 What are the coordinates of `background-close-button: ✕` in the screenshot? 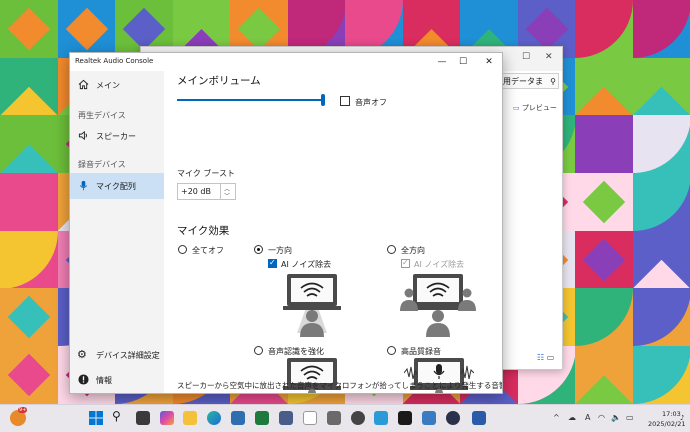 It's located at (549, 57).